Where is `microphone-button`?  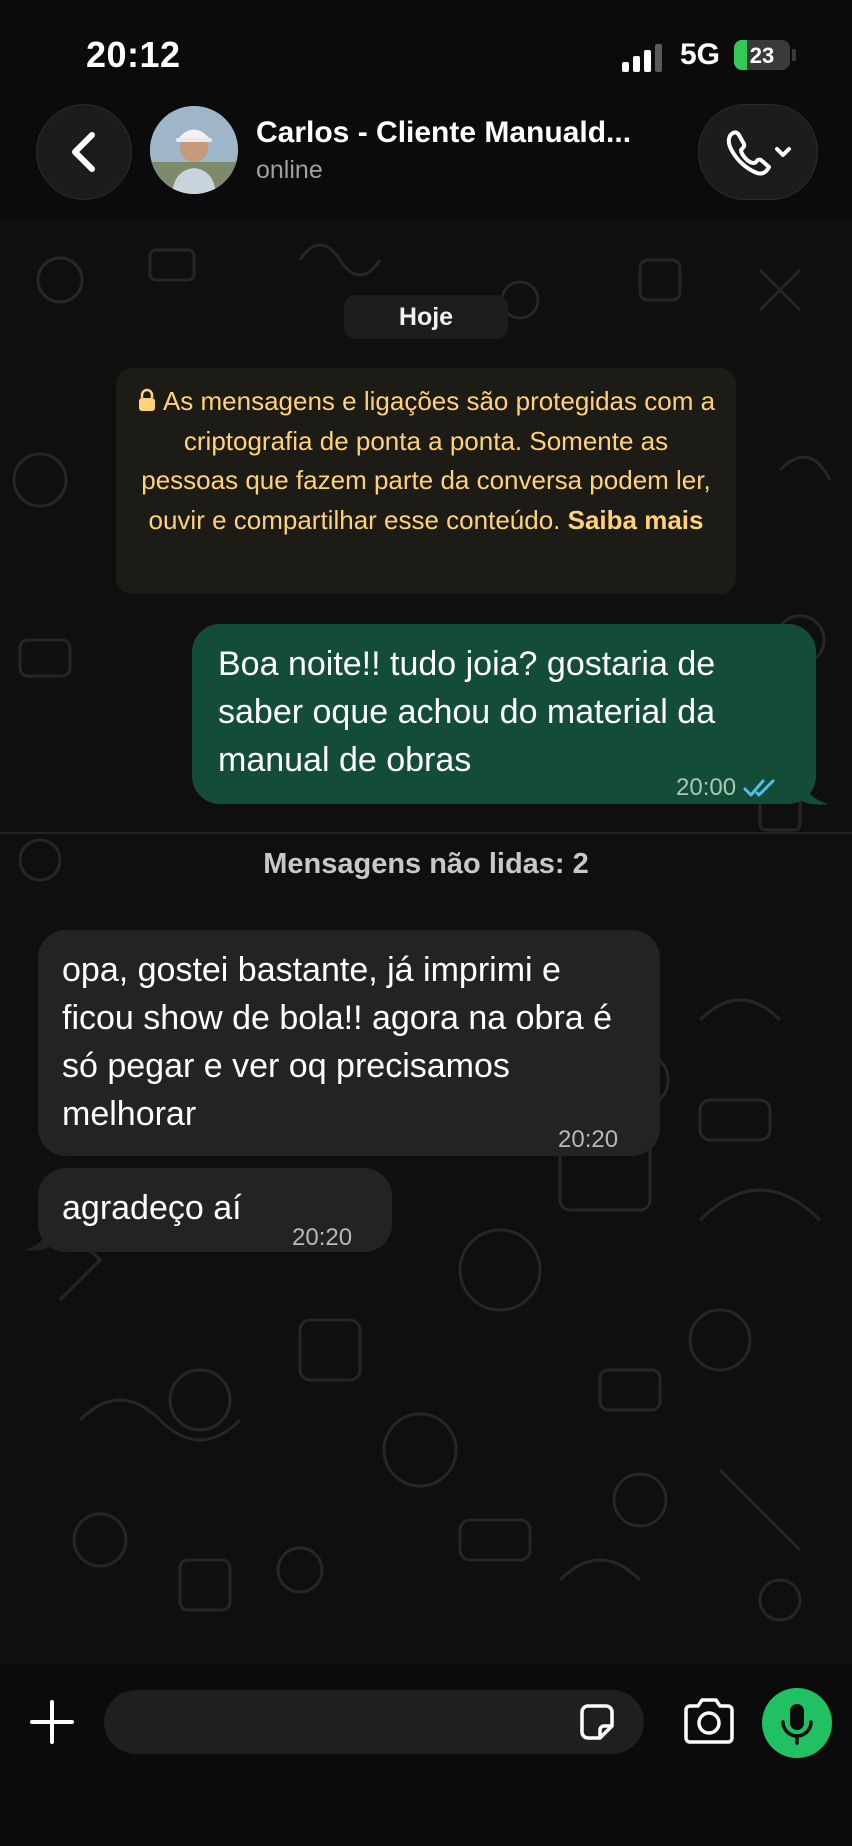
microphone-button is located at coordinates (797, 1723).